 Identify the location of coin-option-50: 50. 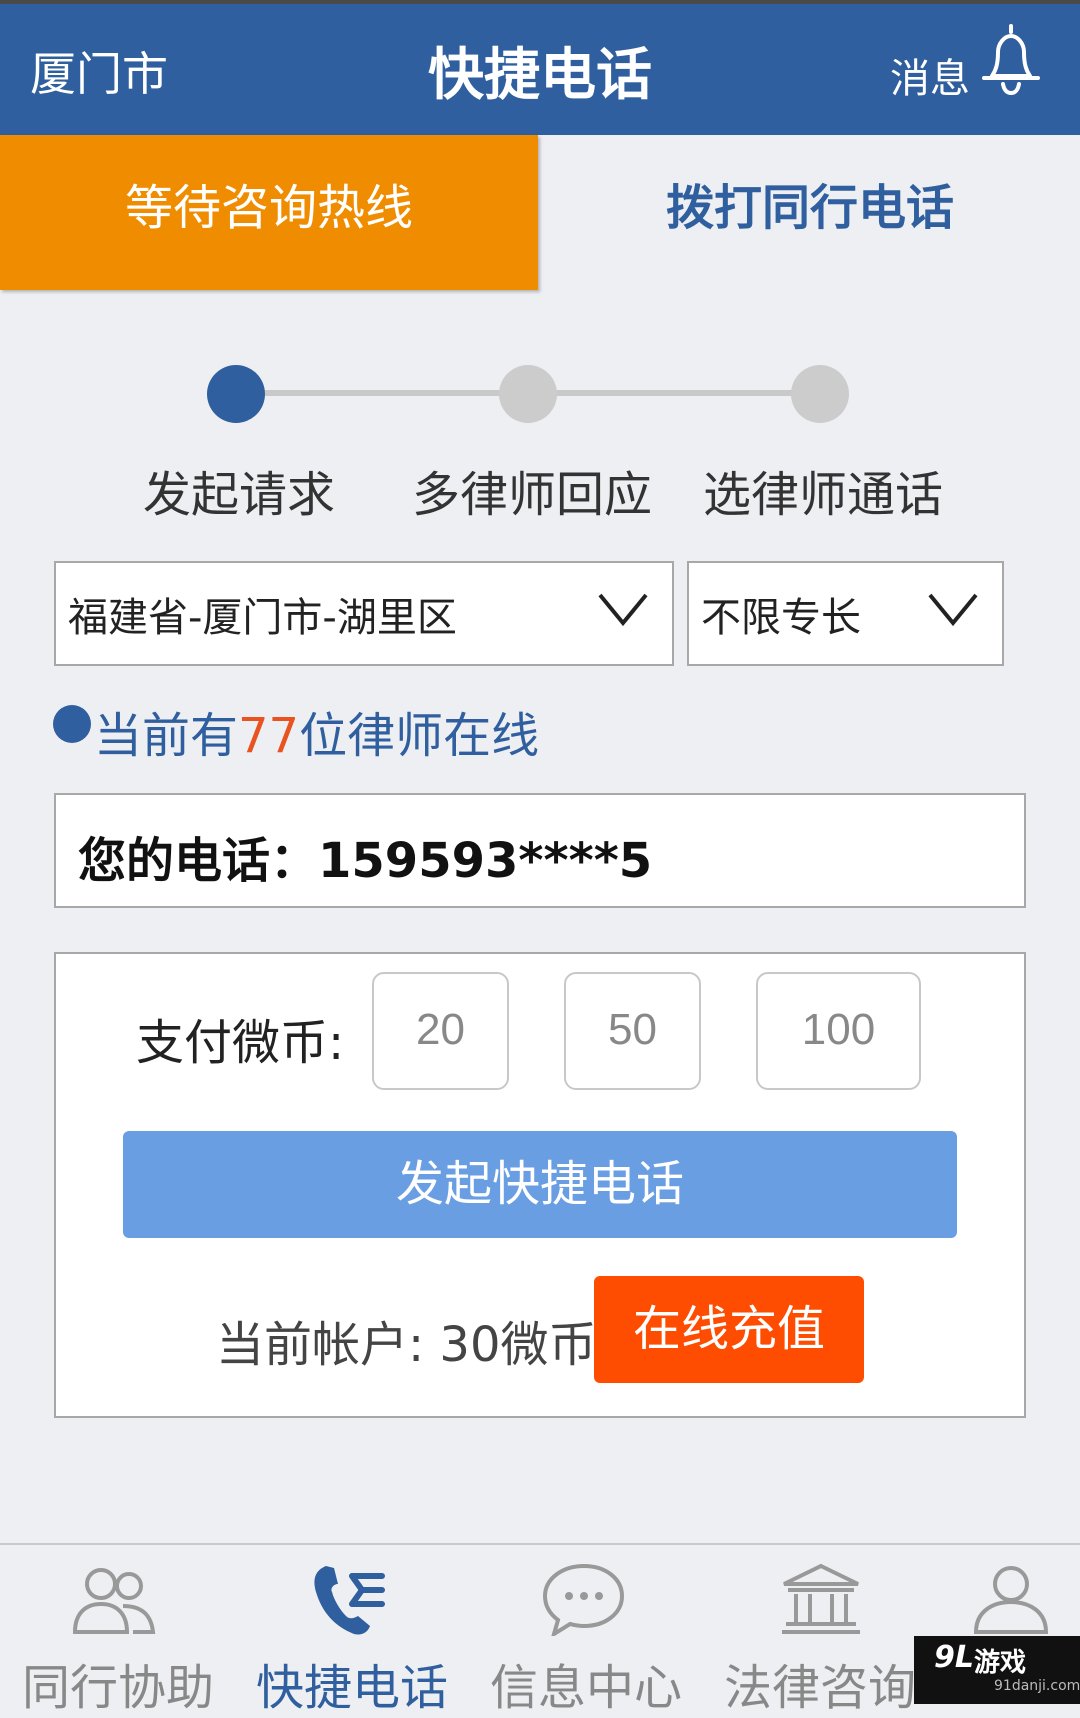
(632, 1031).